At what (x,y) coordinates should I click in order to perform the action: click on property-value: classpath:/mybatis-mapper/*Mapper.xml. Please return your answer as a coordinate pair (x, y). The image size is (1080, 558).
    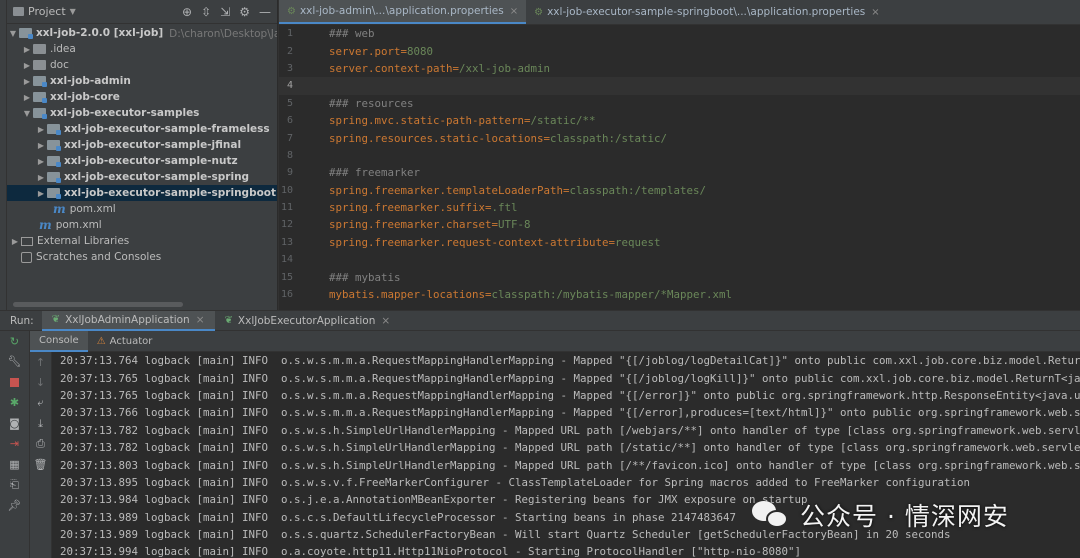
    Looking at the image, I should click on (612, 295).